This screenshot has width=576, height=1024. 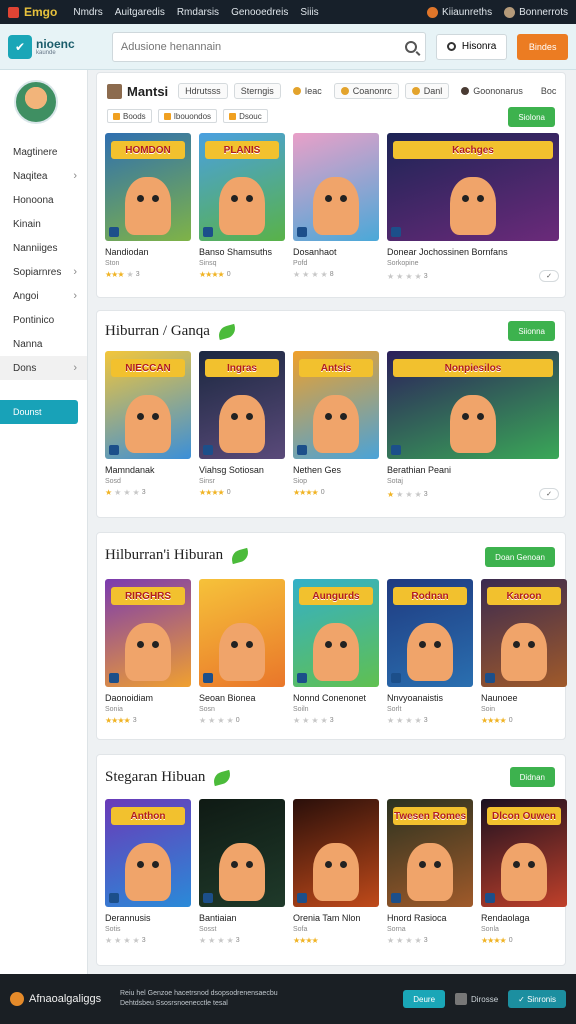 What do you see at coordinates (43, 344) in the screenshot?
I see `sidebar-item: Nanna` at bounding box center [43, 344].